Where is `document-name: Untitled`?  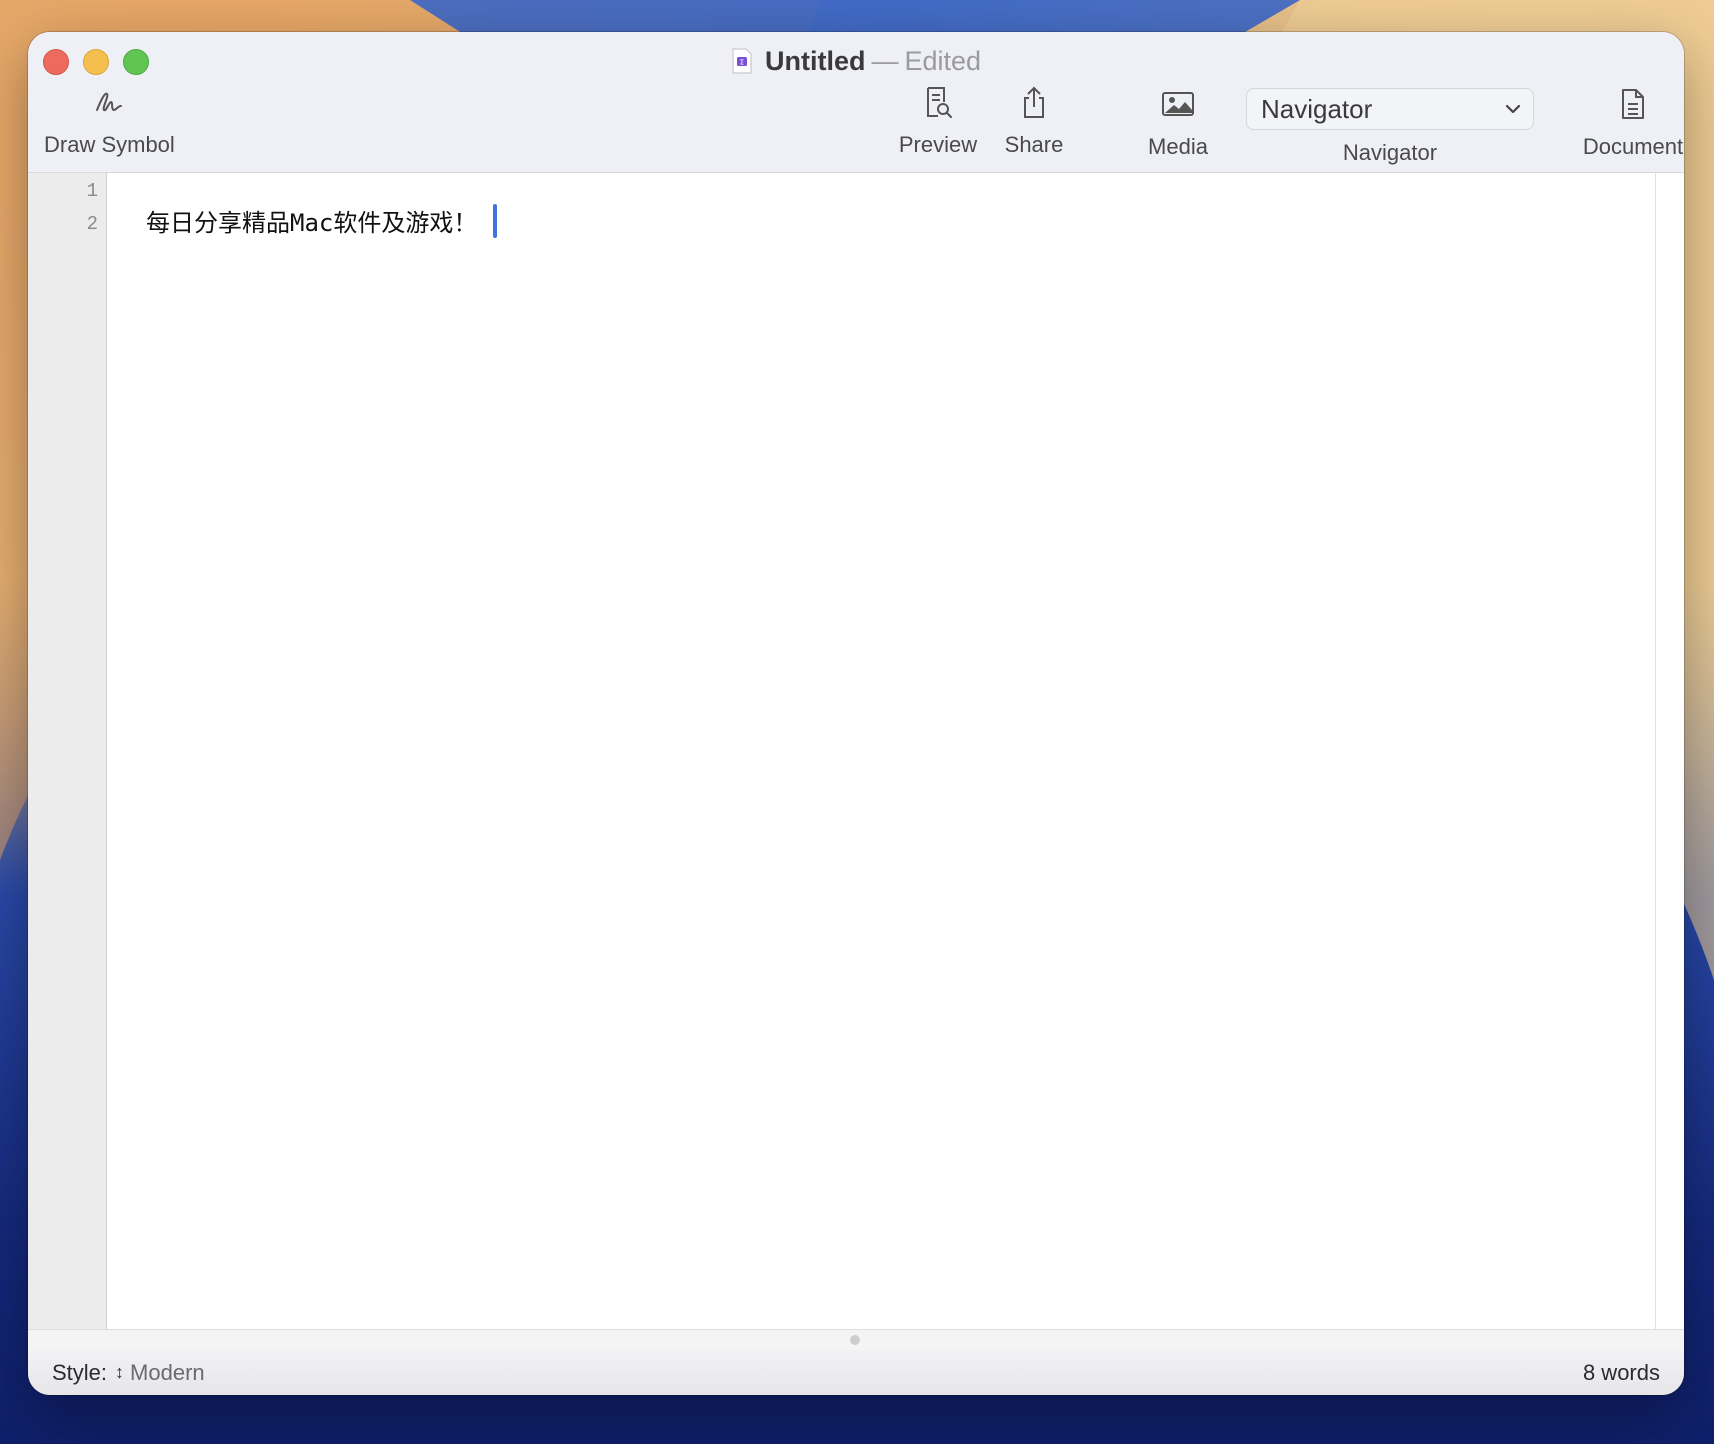
document-name: Untitled is located at coordinates (815, 61).